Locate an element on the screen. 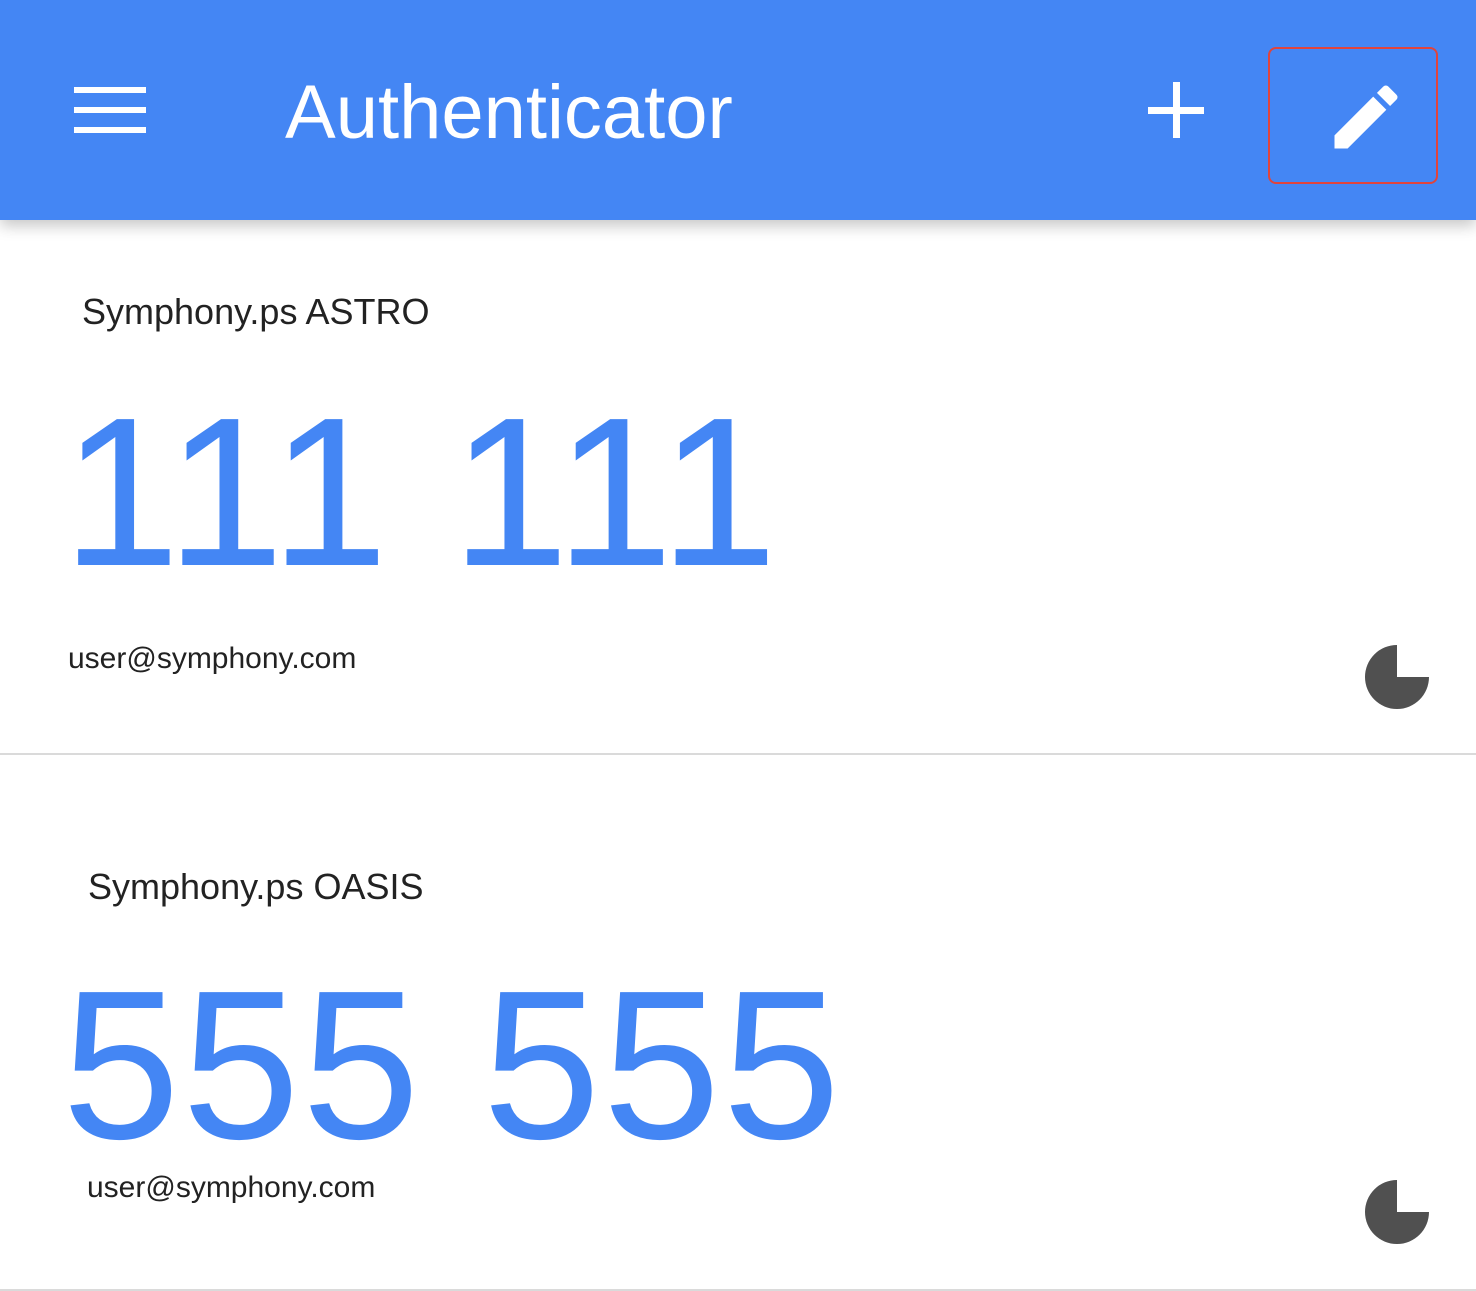  edit-button is located at coordinates (1353, 115).